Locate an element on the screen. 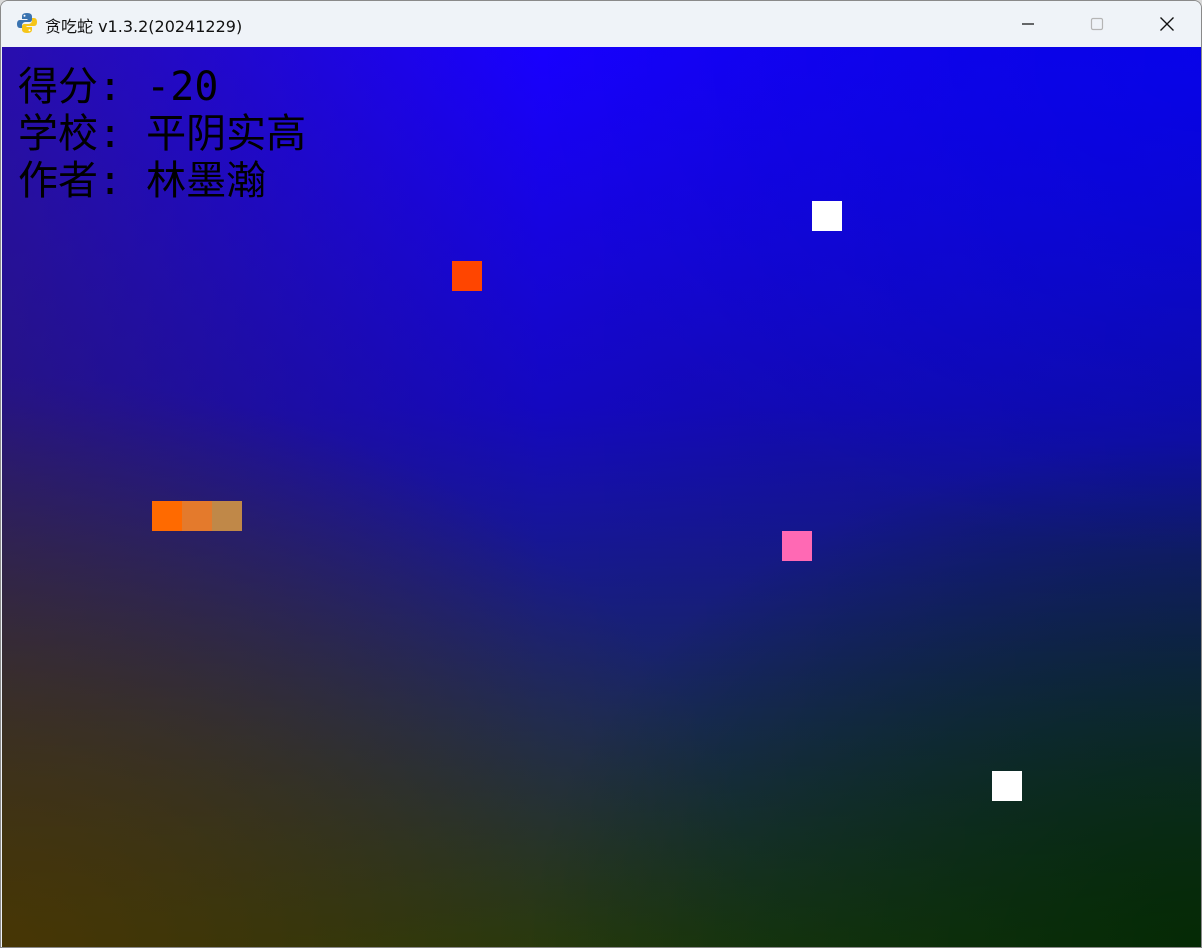  score-line: 得分: -20 is located at coordinates (162, 87).